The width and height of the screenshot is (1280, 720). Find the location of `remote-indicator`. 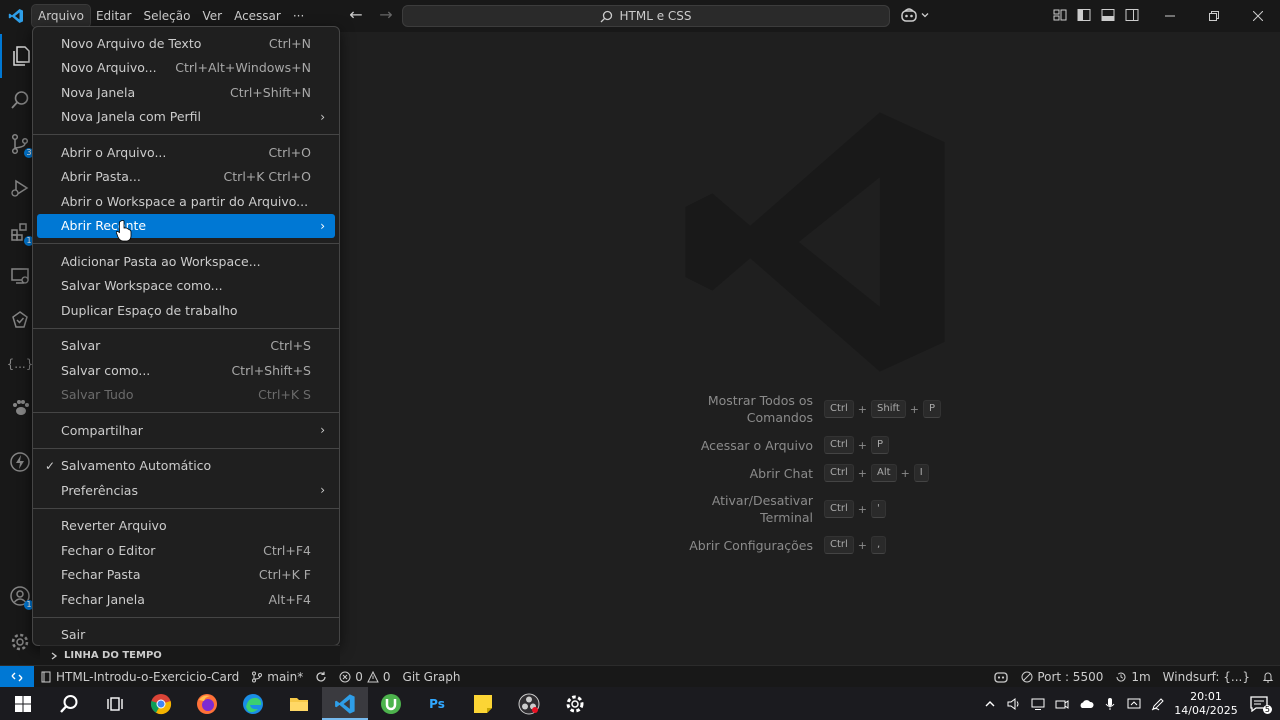

remote-indicator is located at coordinates (17, 676).